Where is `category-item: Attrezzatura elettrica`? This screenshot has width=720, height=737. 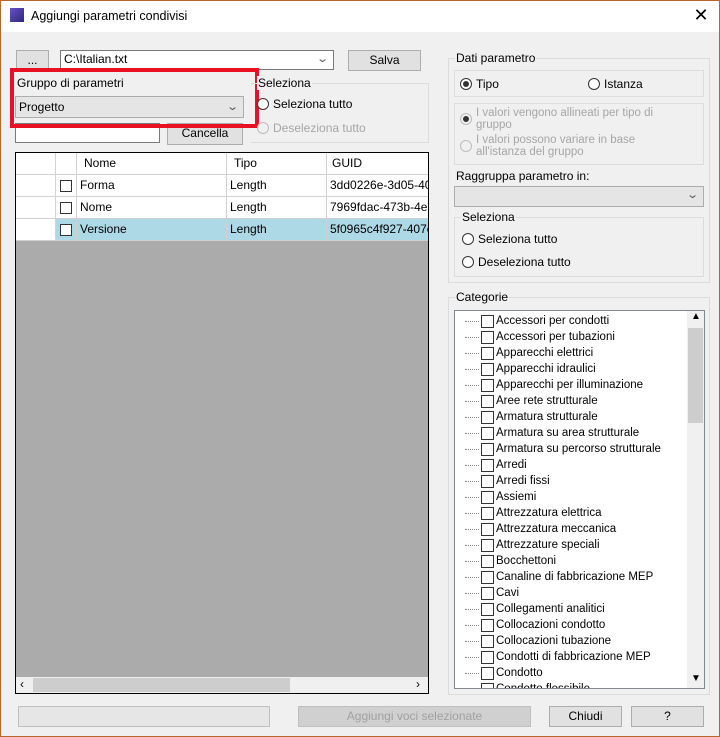 category-item: Attrezzatura elettrica is located at coordinates (533, 513).